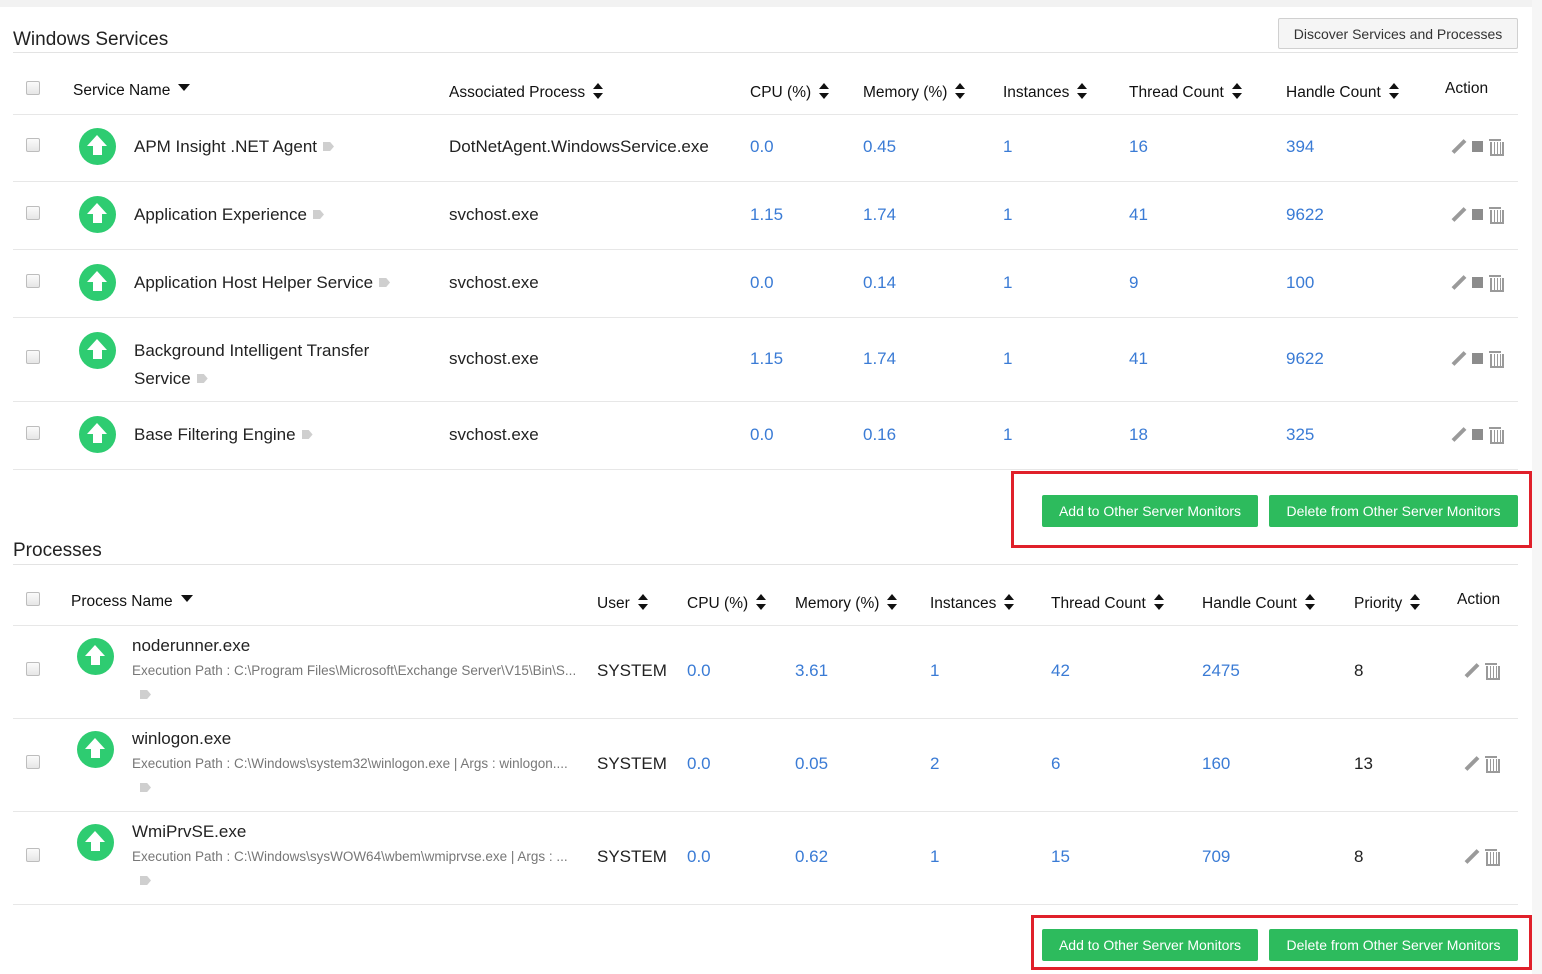 This screenshot has height=974, width=1542. Describe the element at coordinates (790, 92) in the screenshot. I see `col-cpu: CPU (%)` at that location.